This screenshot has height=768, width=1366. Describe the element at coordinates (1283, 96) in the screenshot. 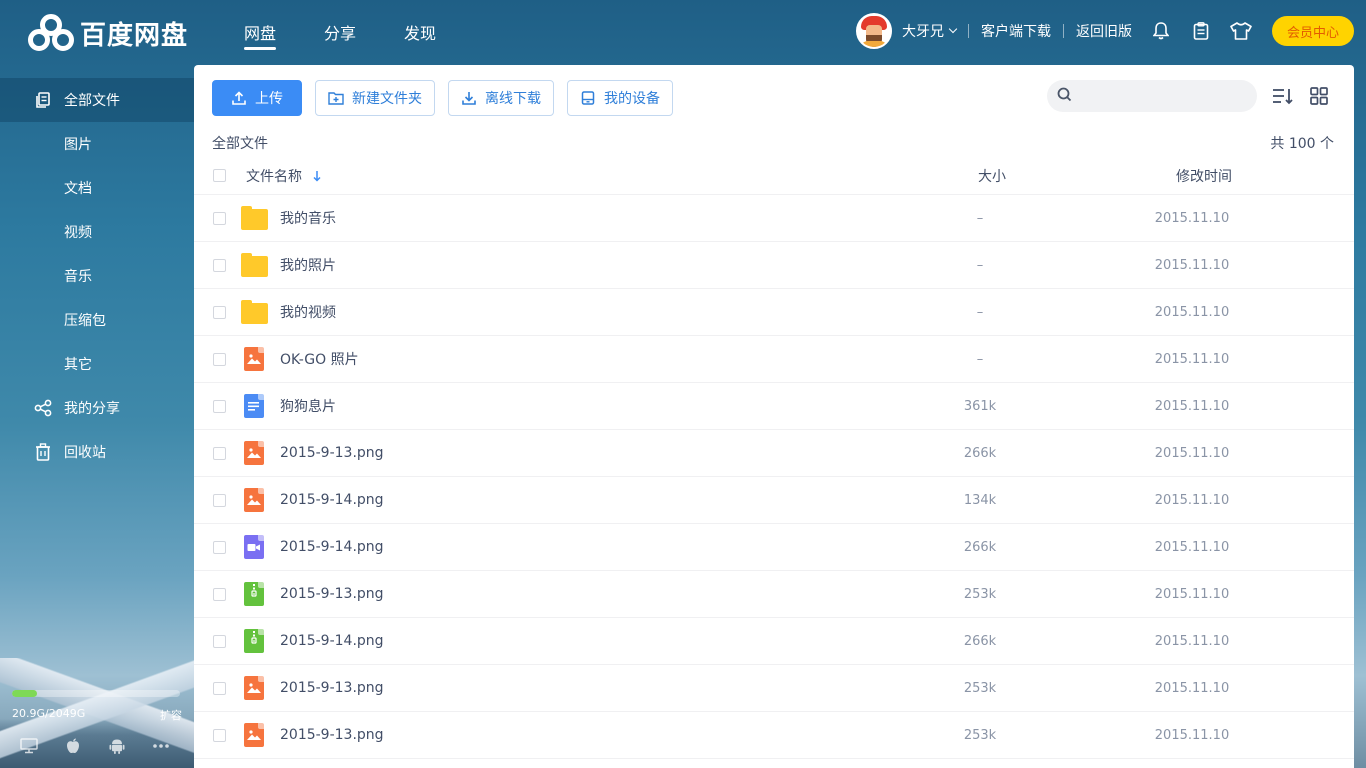

I see `sort-list-icon` at that location.